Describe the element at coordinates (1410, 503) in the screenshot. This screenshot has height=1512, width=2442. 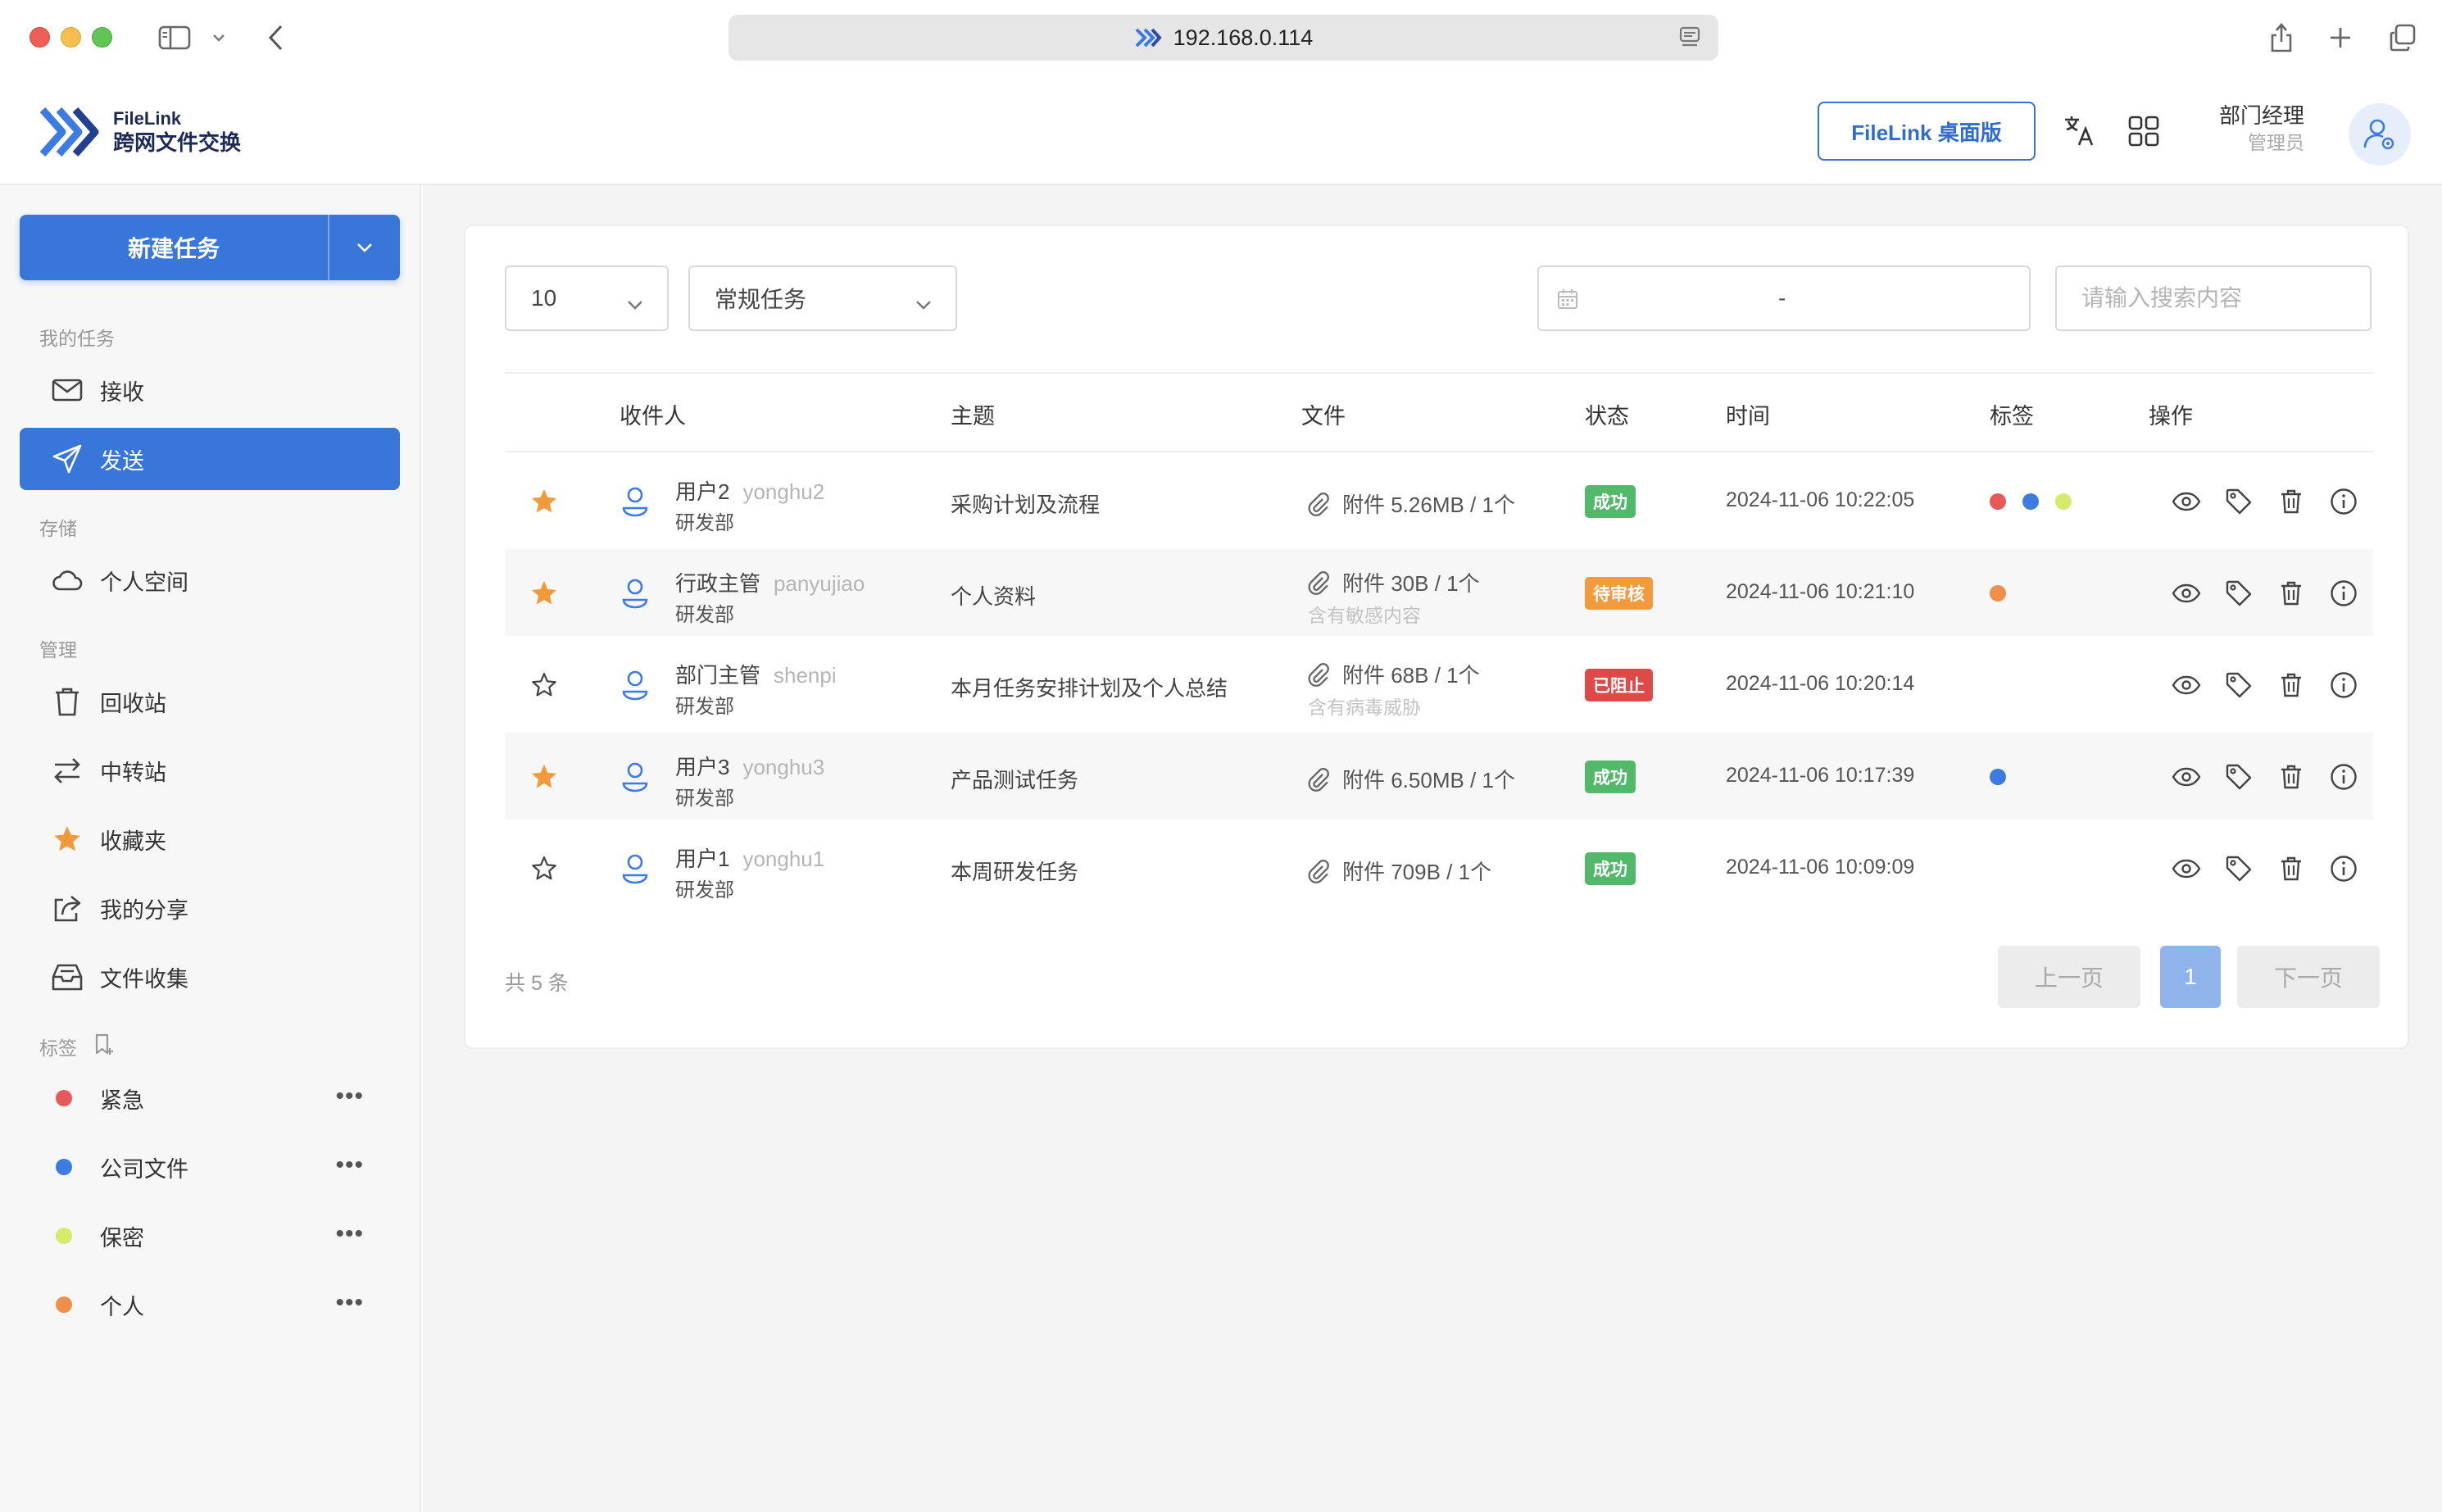
I see `file-info: 附件 5.26MB / 1个` at that location.